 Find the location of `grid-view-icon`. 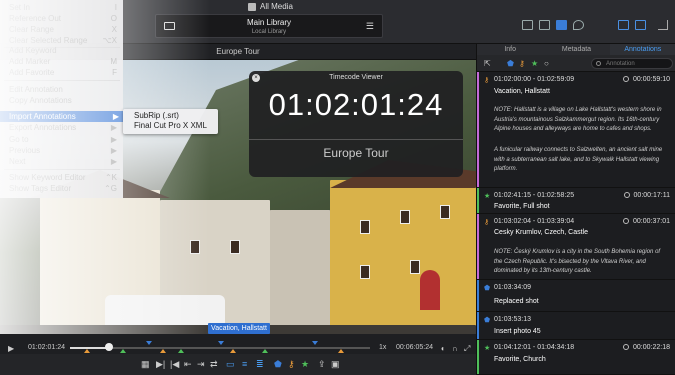

grid-view-icon is located at coordinates (527, 25).